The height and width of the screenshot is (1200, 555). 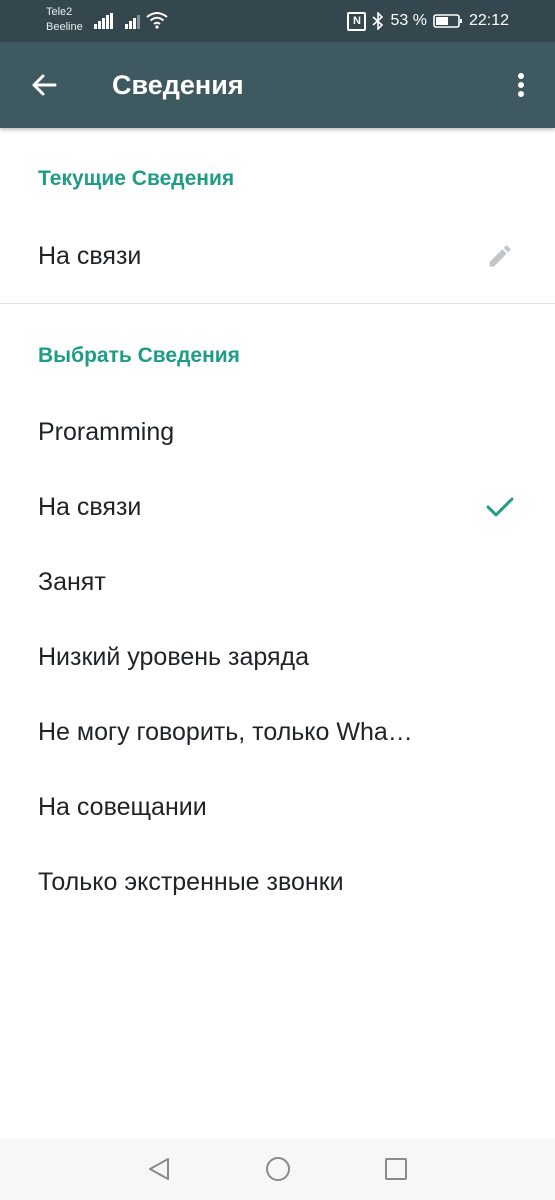 I want to click on wifi-icon, so click(x=157, y=20).